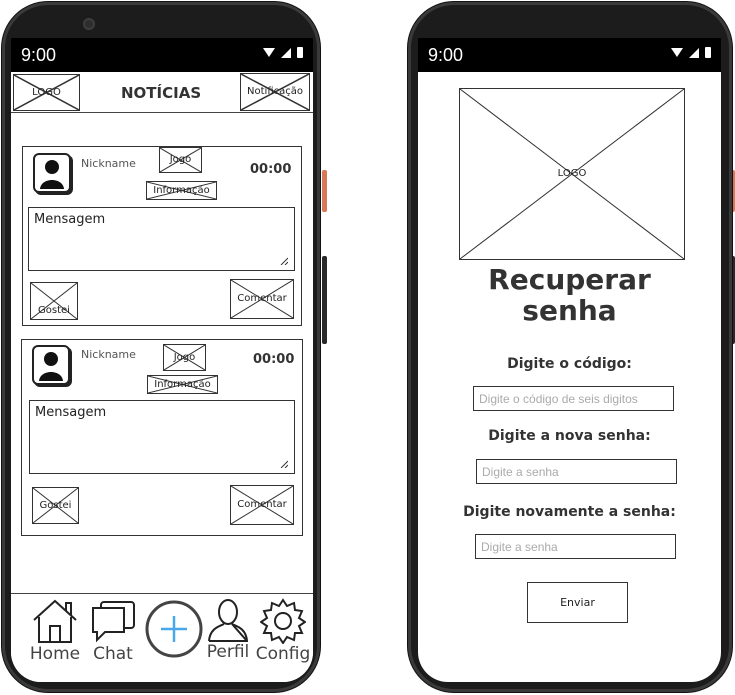 The image size is (735, 695). What do you see at coordinates (569, 436) in the screenshot?
I see `new-password-label: Digite a nova senha:` at bounding box center [569, 436].